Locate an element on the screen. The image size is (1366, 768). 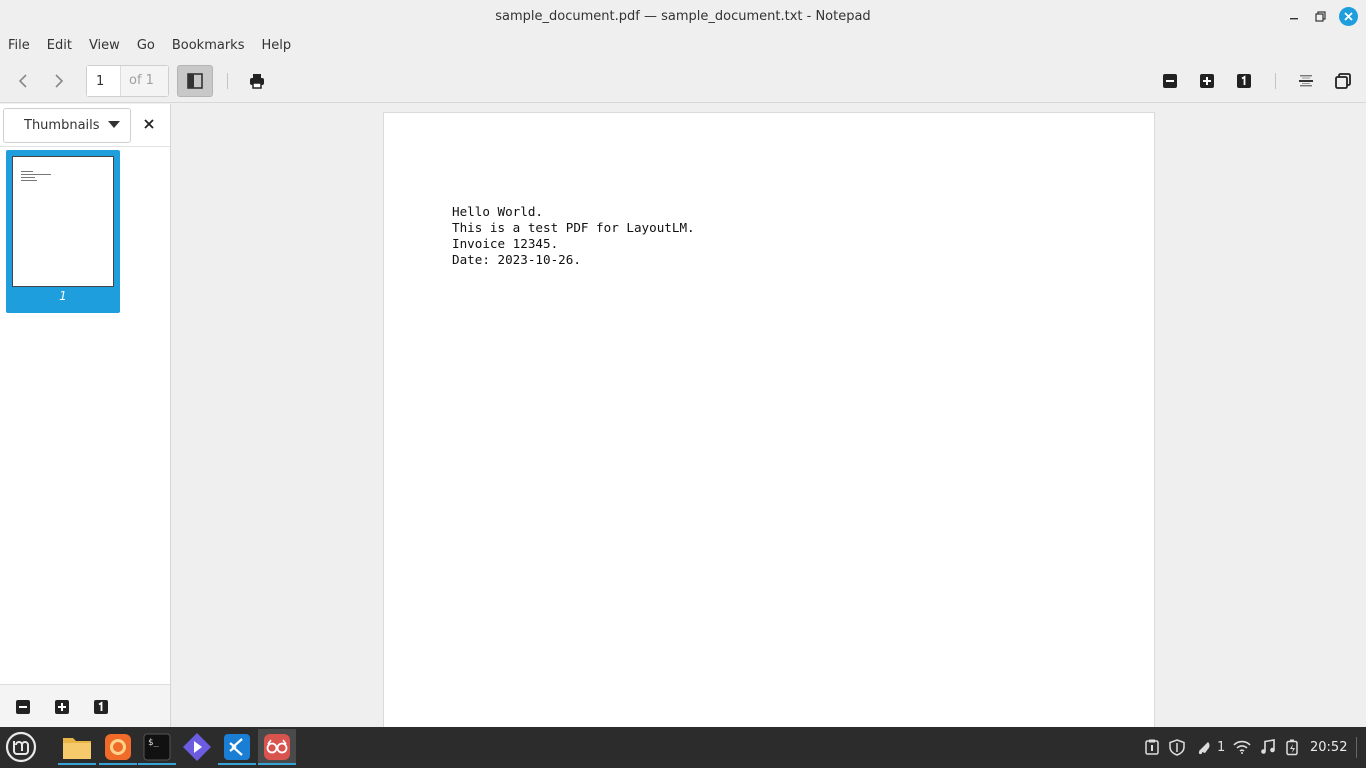
zoom-out-button is located at coordinates (1170, 81).